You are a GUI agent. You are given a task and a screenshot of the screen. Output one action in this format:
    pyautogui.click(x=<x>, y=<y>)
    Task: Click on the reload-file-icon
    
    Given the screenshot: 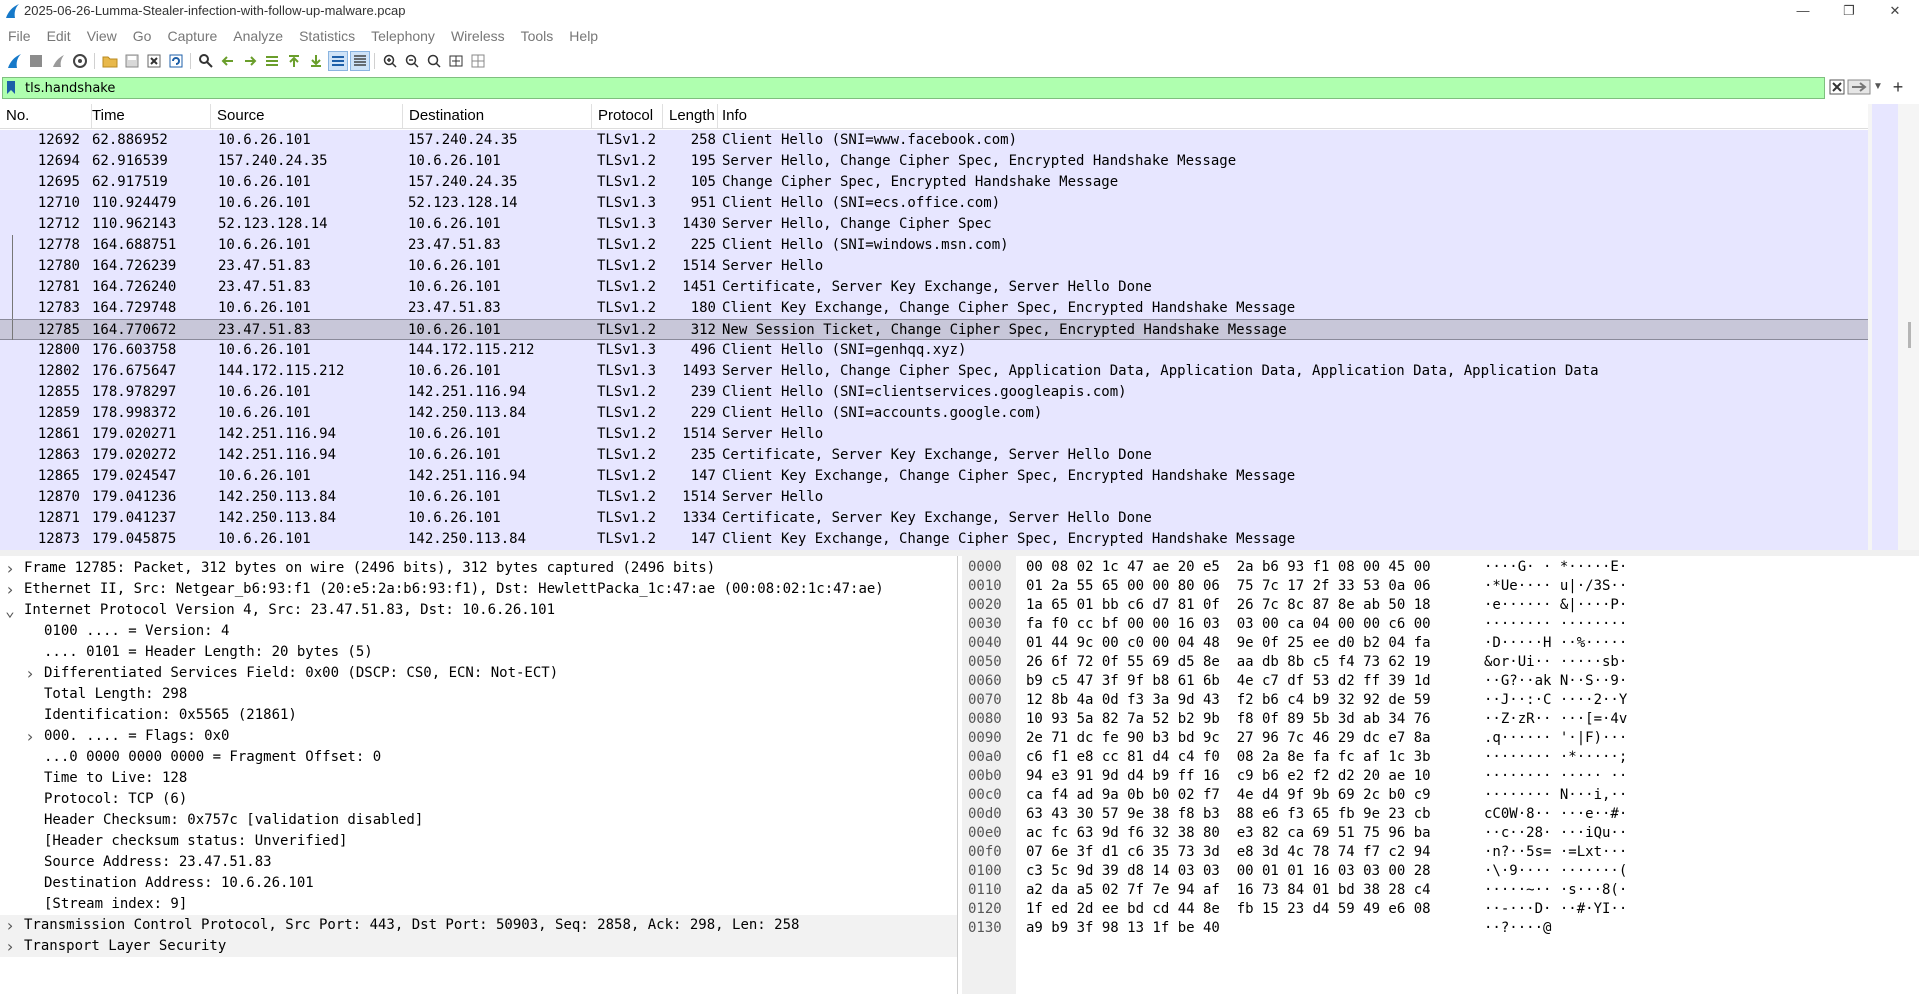 What is the action you would take?
    pyautogui.click(x=176, y=61)
    